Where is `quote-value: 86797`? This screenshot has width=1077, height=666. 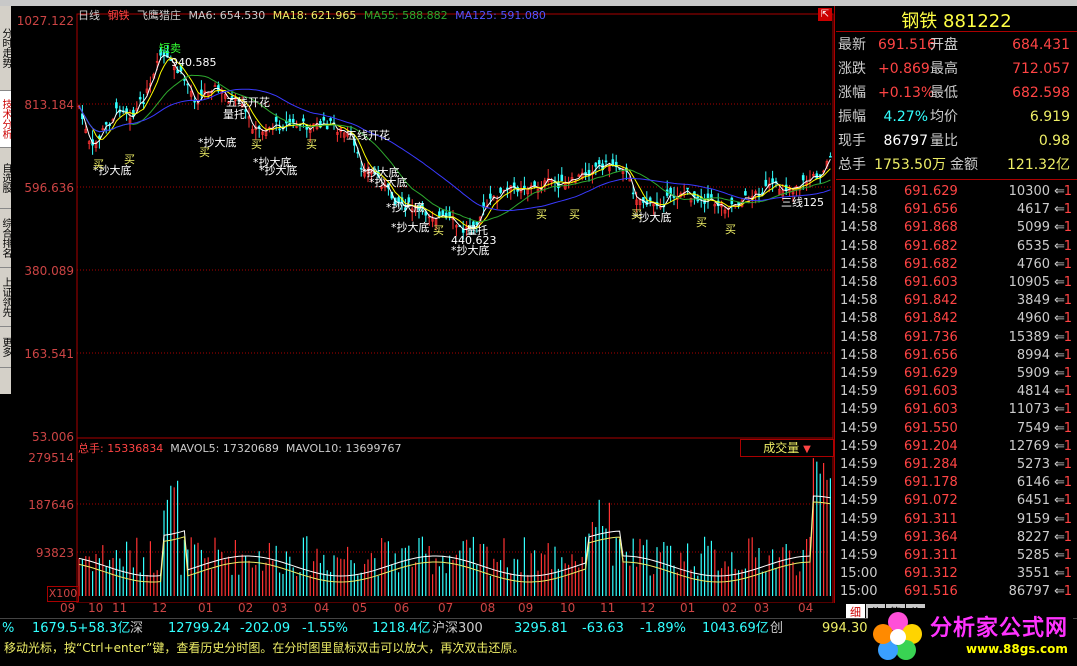
quote-value: 86797 is located at coordinates (905, 141).